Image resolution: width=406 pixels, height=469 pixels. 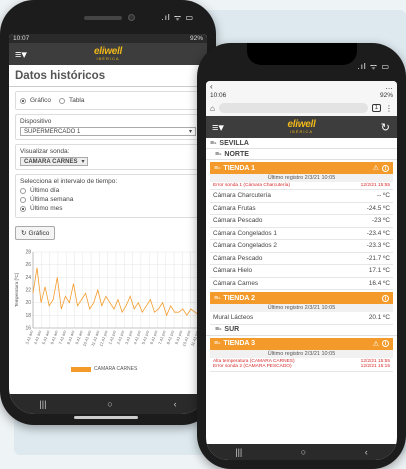 I want to click on radio-grafico, so click(x=23, y=100).